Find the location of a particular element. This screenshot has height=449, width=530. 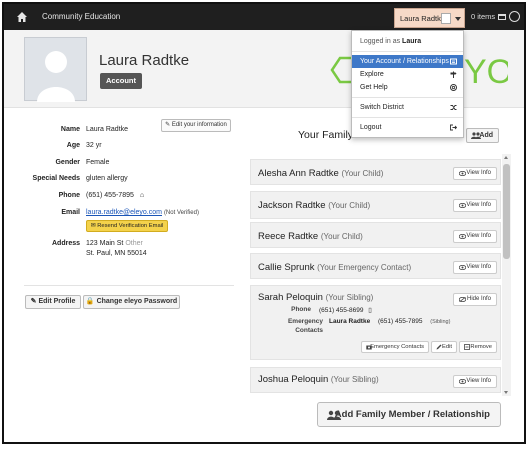

caret-down-icon is located at coordinates (458, 19).